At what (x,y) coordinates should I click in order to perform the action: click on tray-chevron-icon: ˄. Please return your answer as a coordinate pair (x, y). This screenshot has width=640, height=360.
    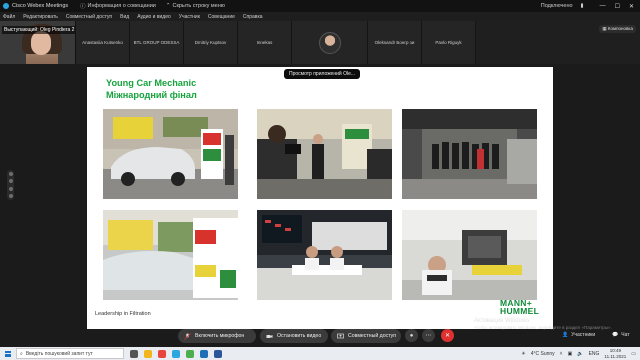
    Looking at the image, I should click on (561, 354).